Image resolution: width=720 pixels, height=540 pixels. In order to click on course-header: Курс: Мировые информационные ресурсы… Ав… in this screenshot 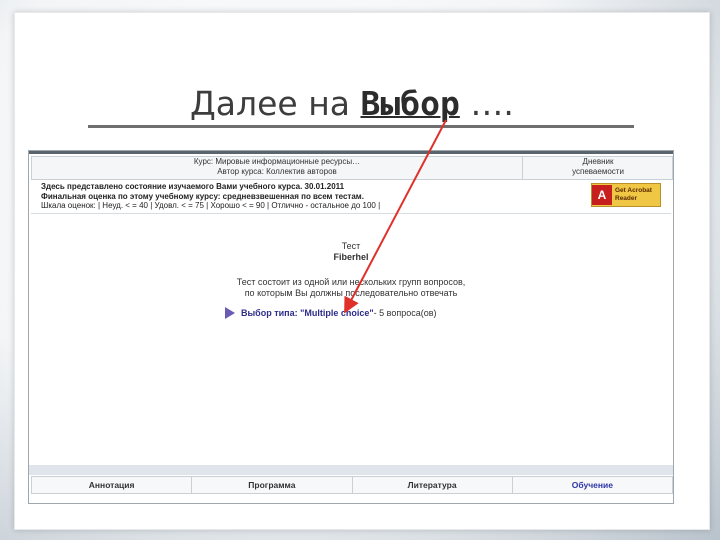, I will do `click(352, 168)`.